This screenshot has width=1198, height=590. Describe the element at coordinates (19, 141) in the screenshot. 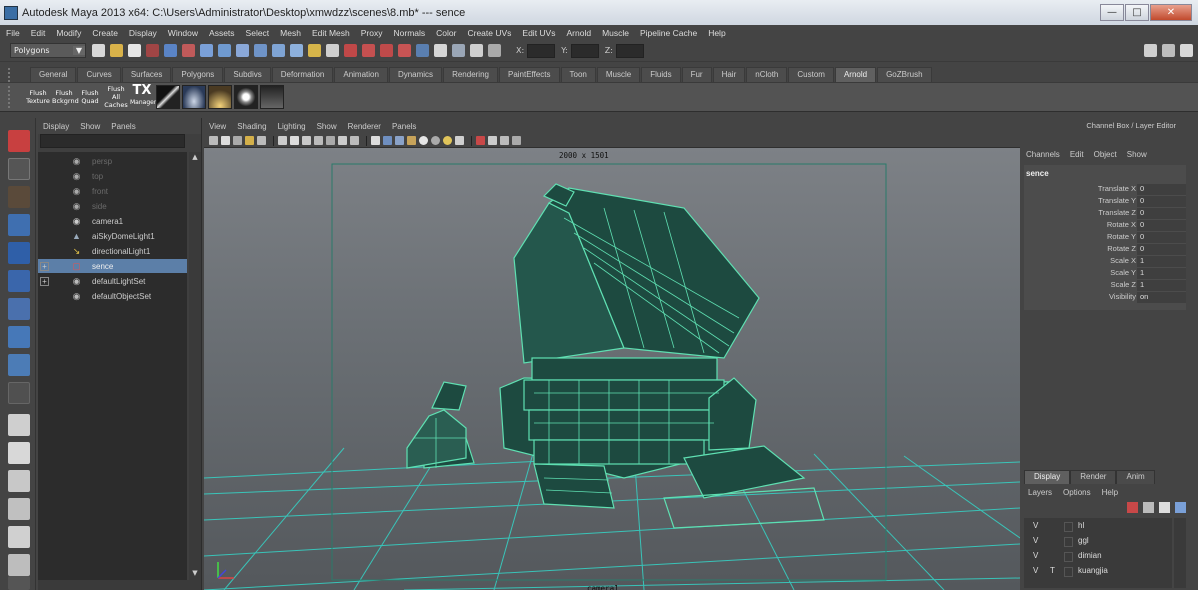

I see `select-tool-icon` at that location.